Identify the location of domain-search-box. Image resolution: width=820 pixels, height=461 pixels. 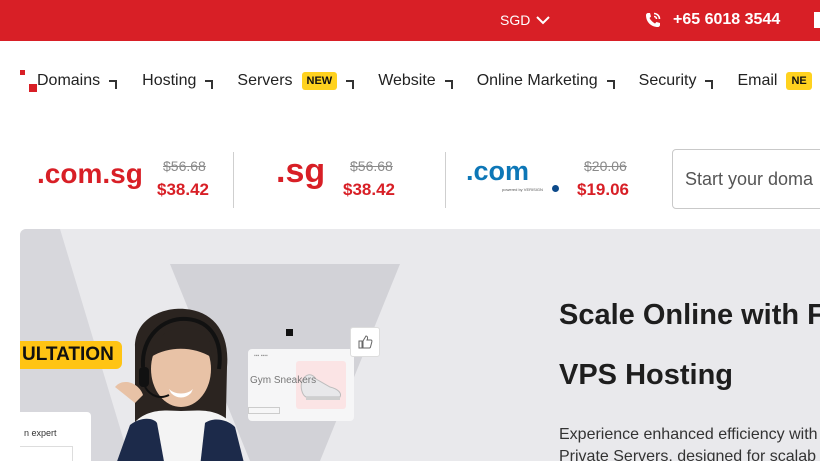
(746, 179).